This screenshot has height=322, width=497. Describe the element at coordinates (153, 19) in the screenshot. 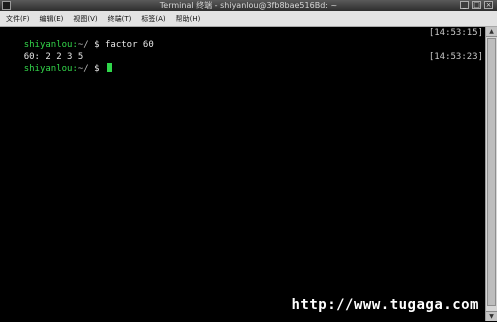

I see `menu-tabs: 标签(A)` at that location.